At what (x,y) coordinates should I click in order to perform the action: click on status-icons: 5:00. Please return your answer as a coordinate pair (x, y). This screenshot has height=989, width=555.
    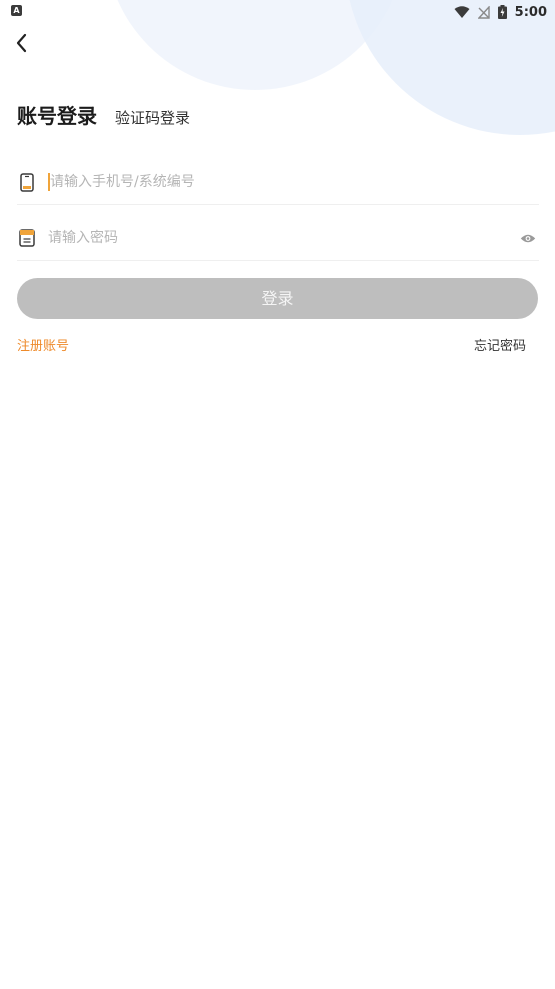
    Looking at the image, I should click on (500, 12).